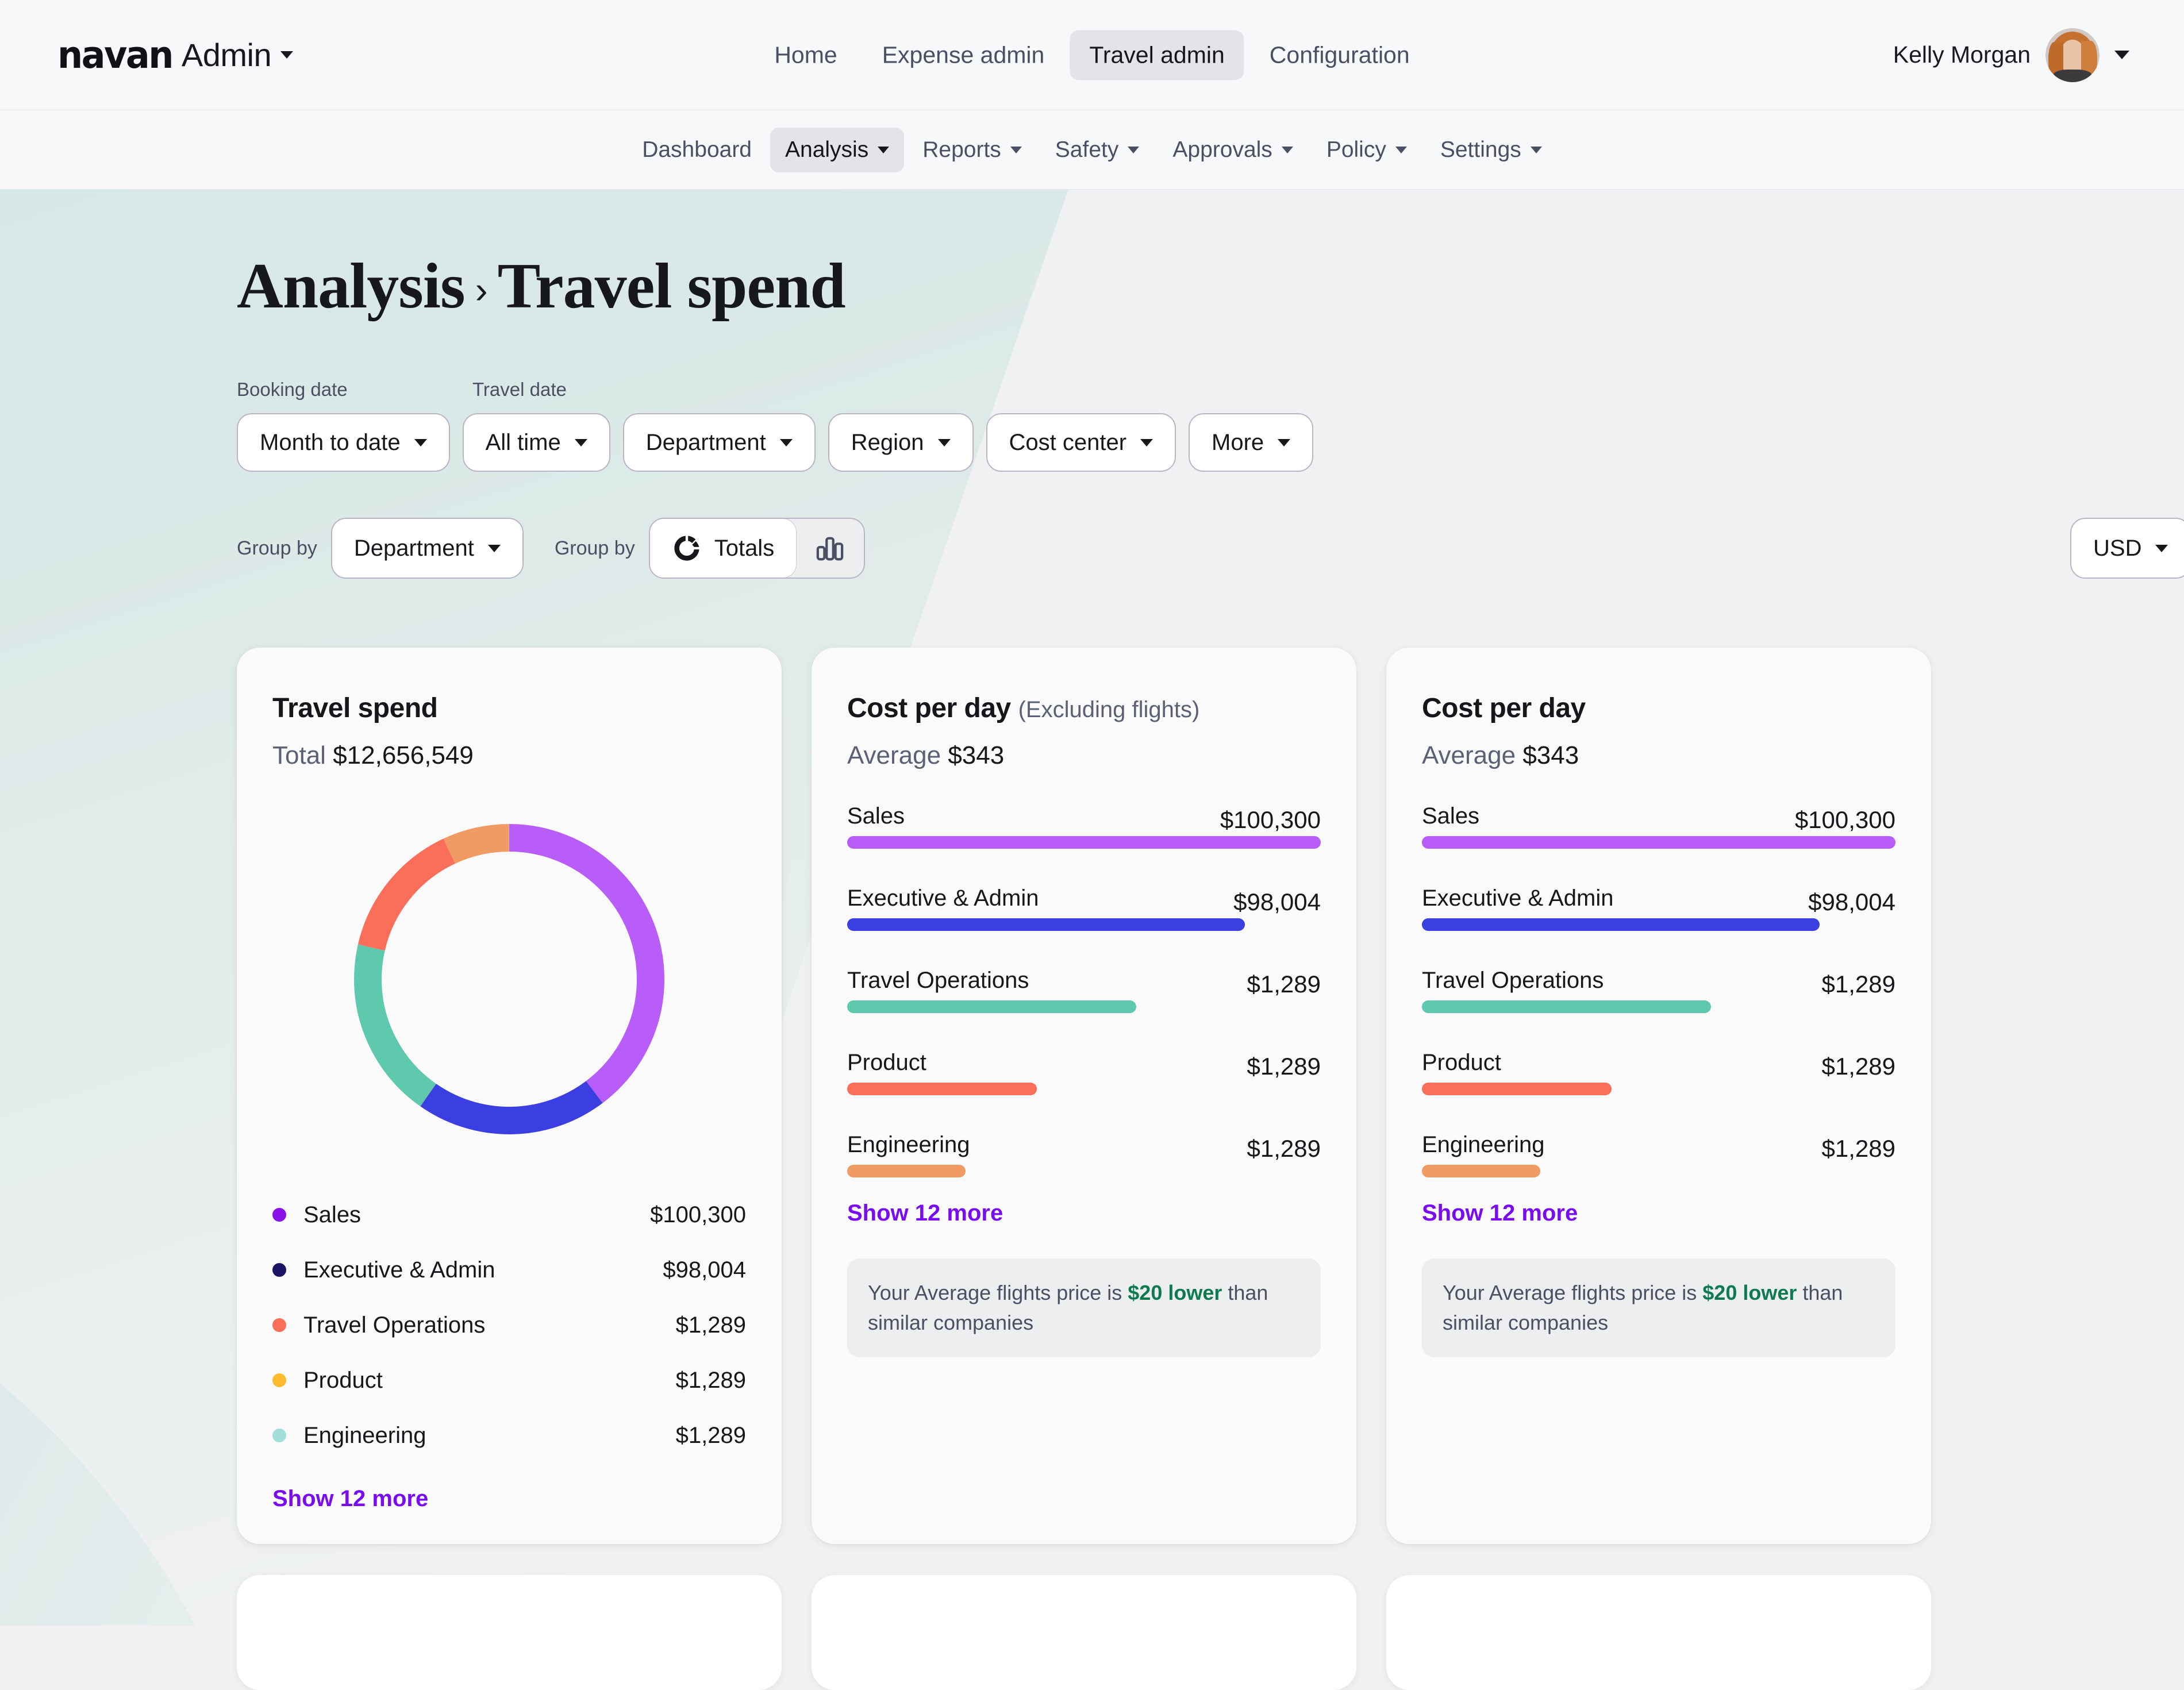  What do you see at coordinates (1659, 708) in the screenshot?
I see `card-title: Cost per day` at bounding box center [1659, 708].